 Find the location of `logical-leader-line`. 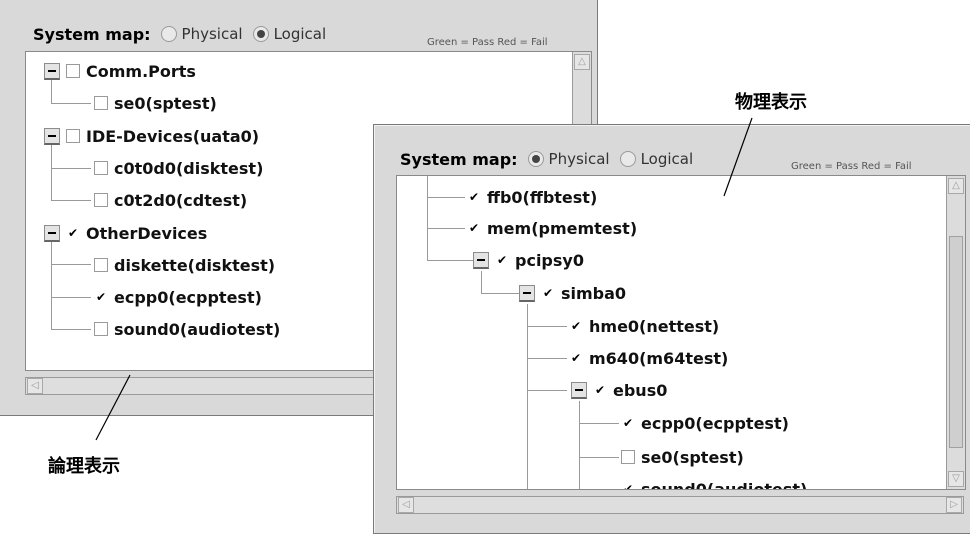

logical-leader-line is located at coordinates (113, 407).